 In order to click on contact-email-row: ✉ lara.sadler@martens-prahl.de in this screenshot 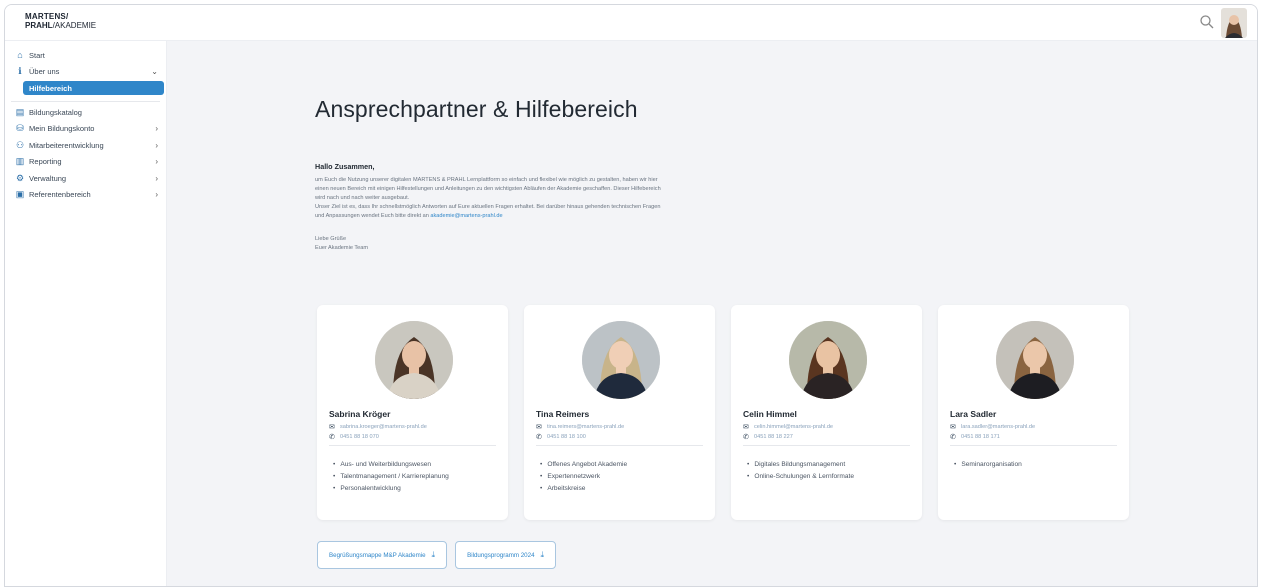, I will do `click(992, 427)`.